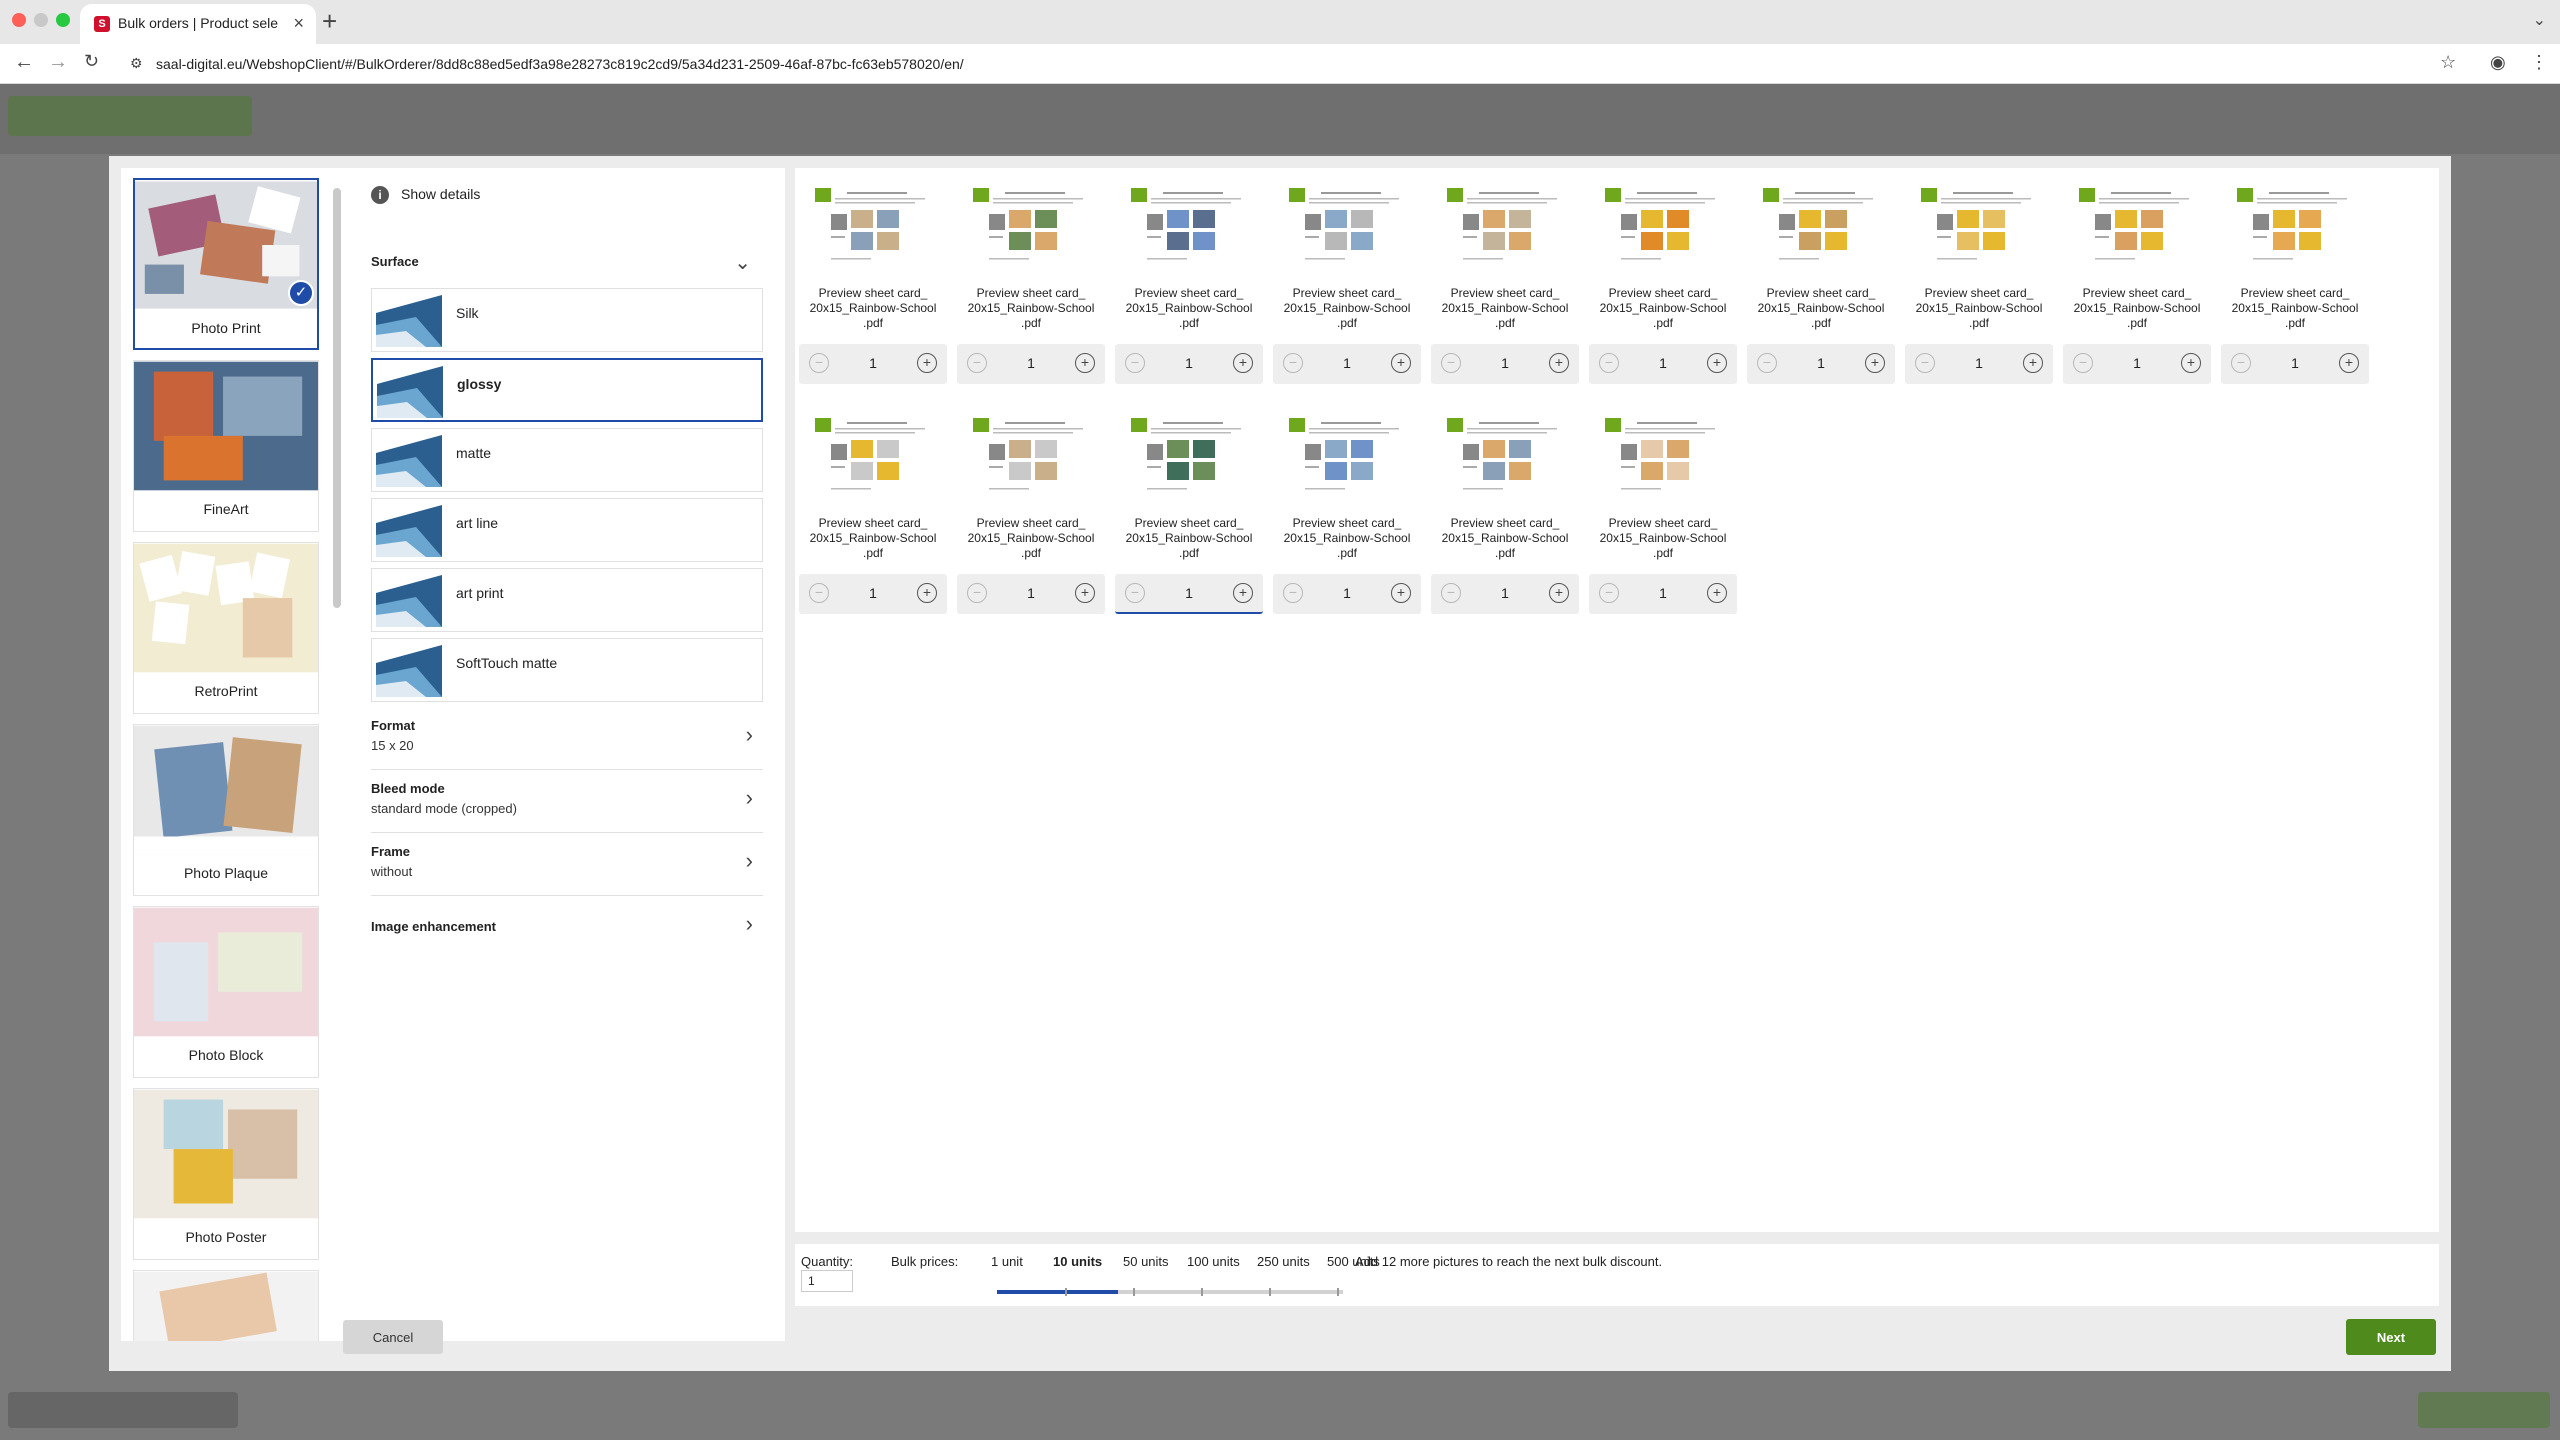 The image size is (2560, 1440). What do you see at coordinates (226, 992) in the screenshot?
I see `product-card-photo-block: Photo Block` at bounding box center [226, 992].